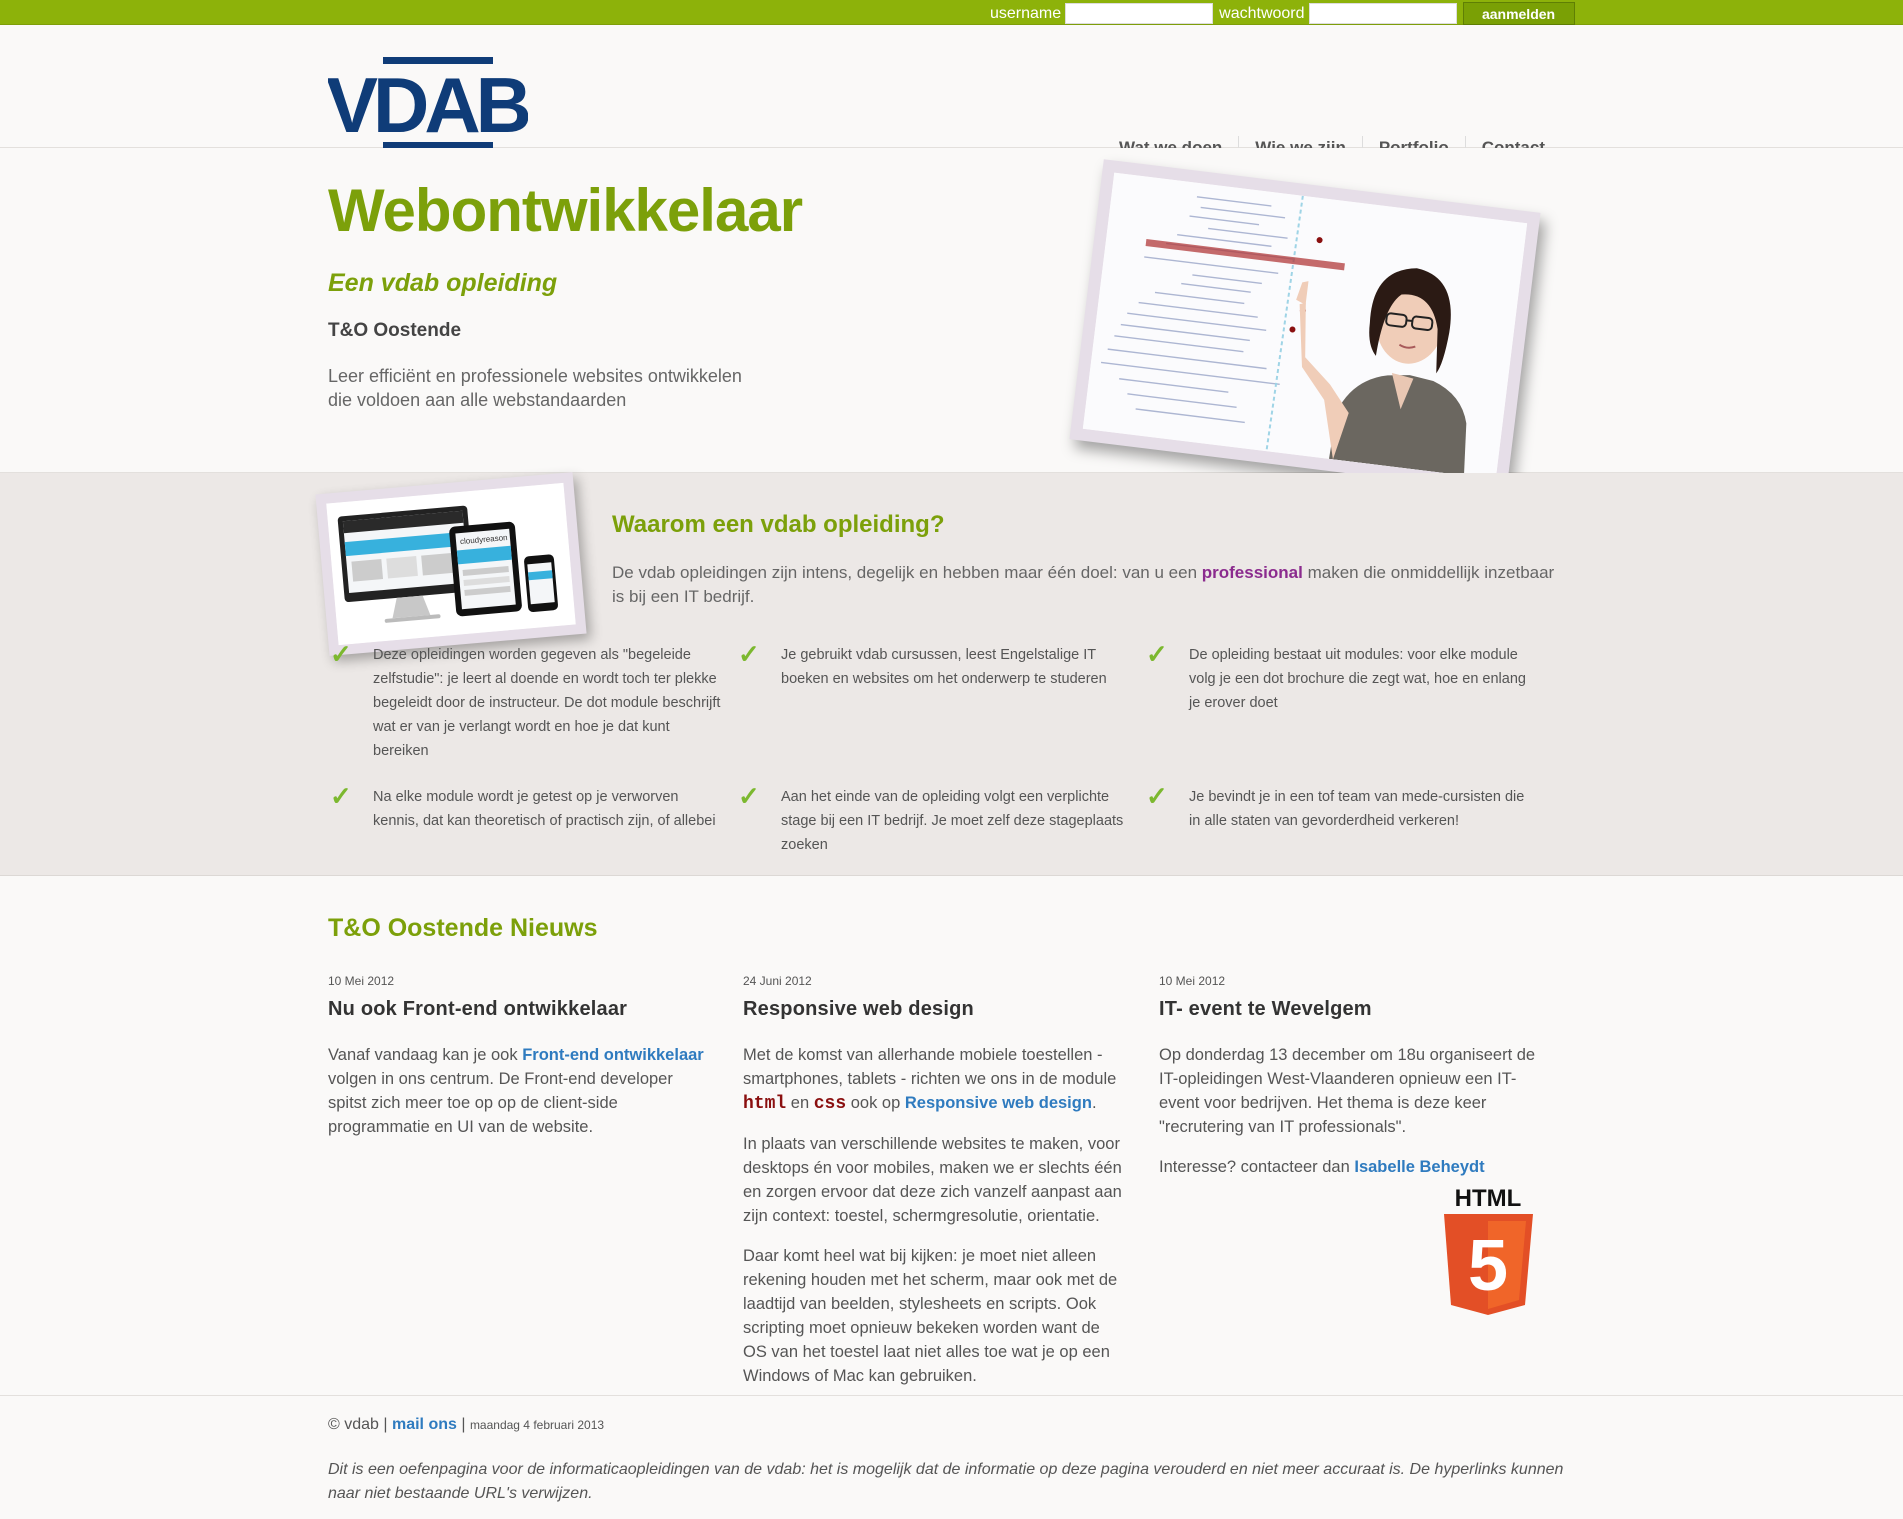 This screenshot has width=1903, height=1519. I want to click on devices-photo-frame: cloudyreason, so click(451, 564).